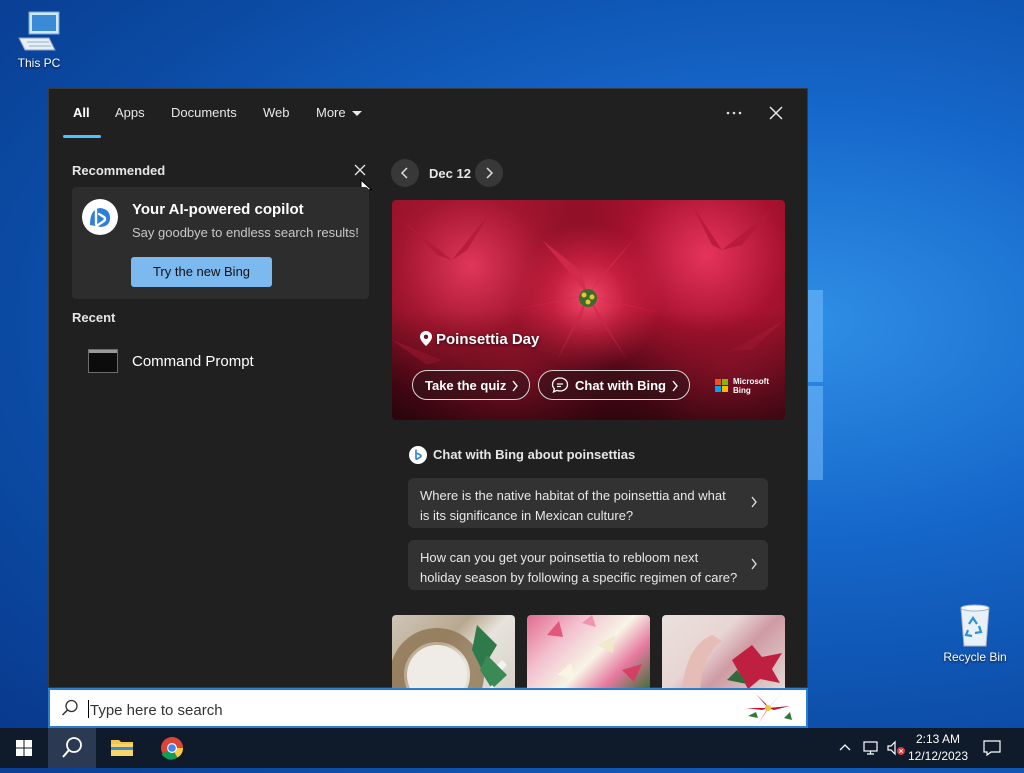 This screenshot has height=773, width=1024. What do you see at coordinates (938, 739) in the screenshot?
I see `clock-time: 2:13 AM` at bounding box center [938, 739].